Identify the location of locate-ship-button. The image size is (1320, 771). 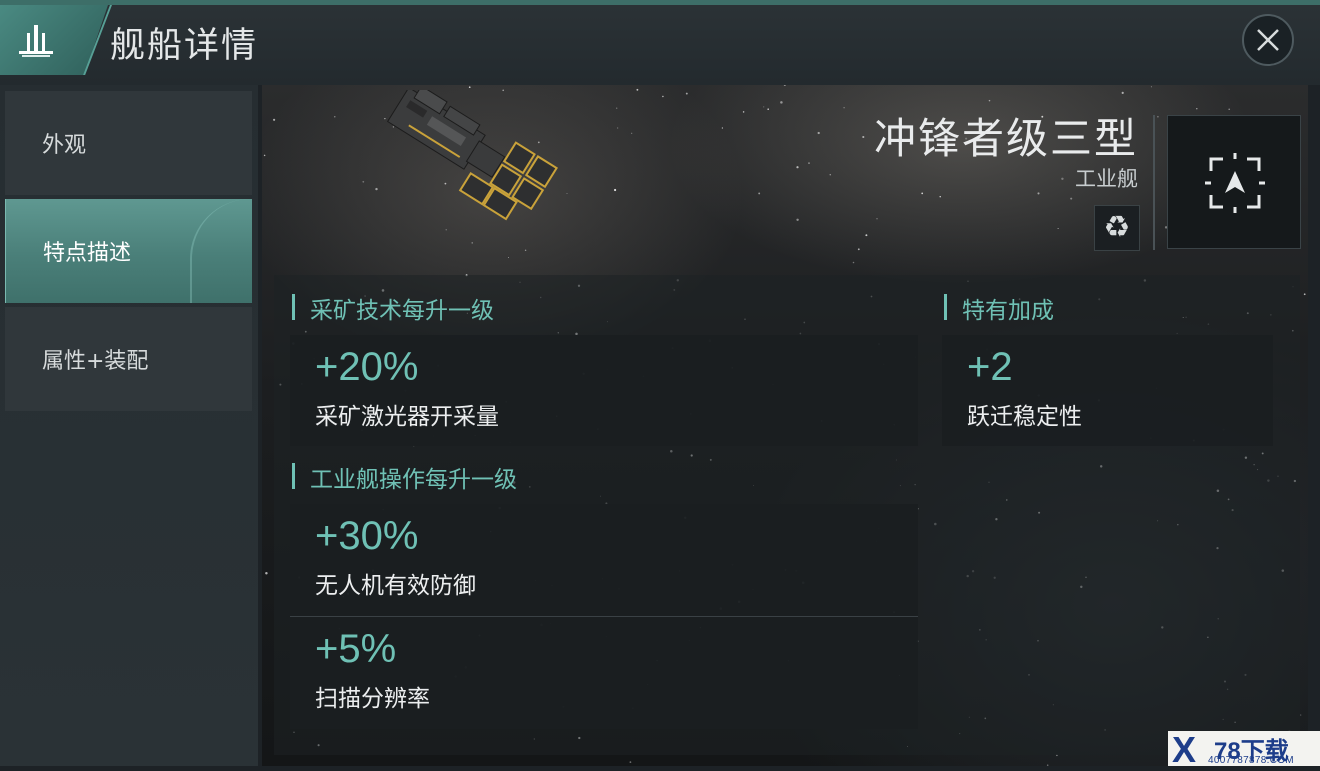
(1234, 182).